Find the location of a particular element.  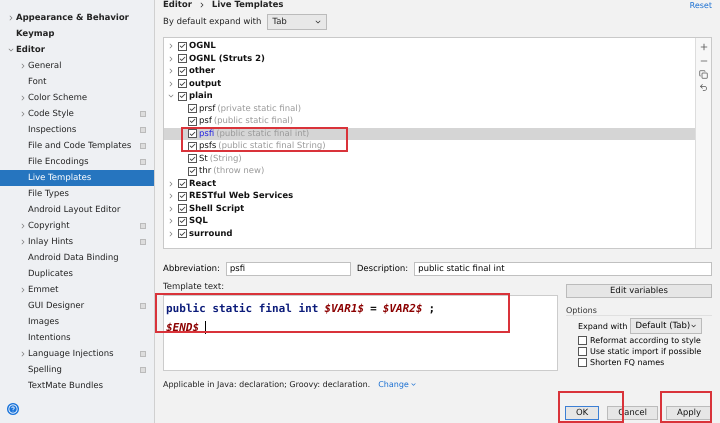

tree-row: RESTful Web Services is located at coordinates (429, 196).